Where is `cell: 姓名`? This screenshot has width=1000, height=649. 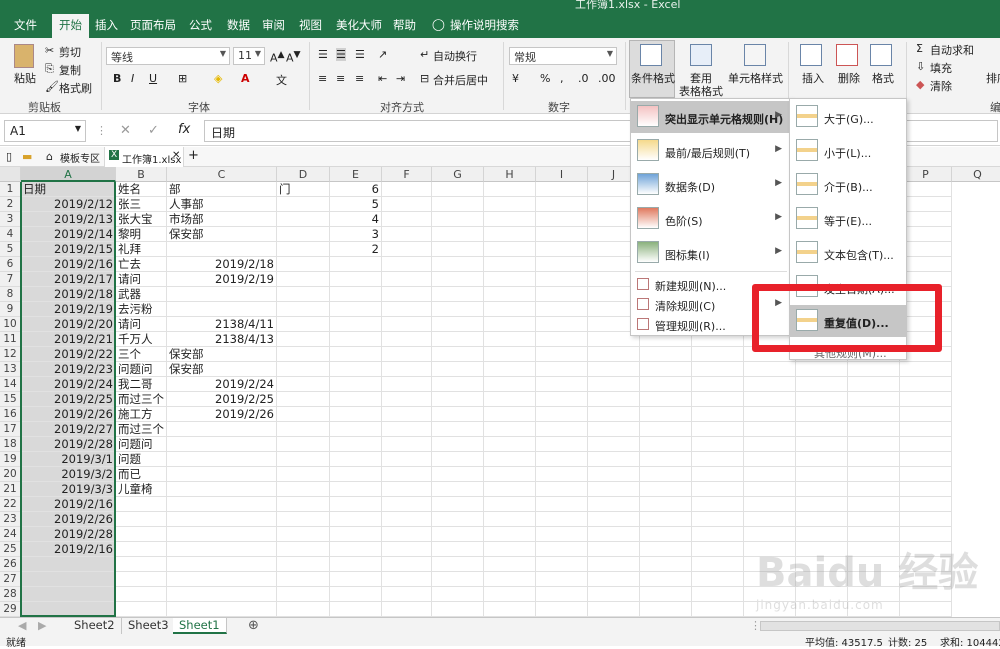 cell: 姓名 is located at coordinates (141, 189).